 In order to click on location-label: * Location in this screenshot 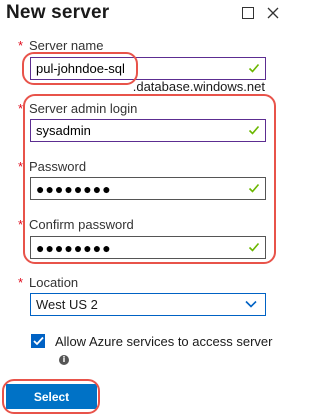, I will do `click(48, 282)`.